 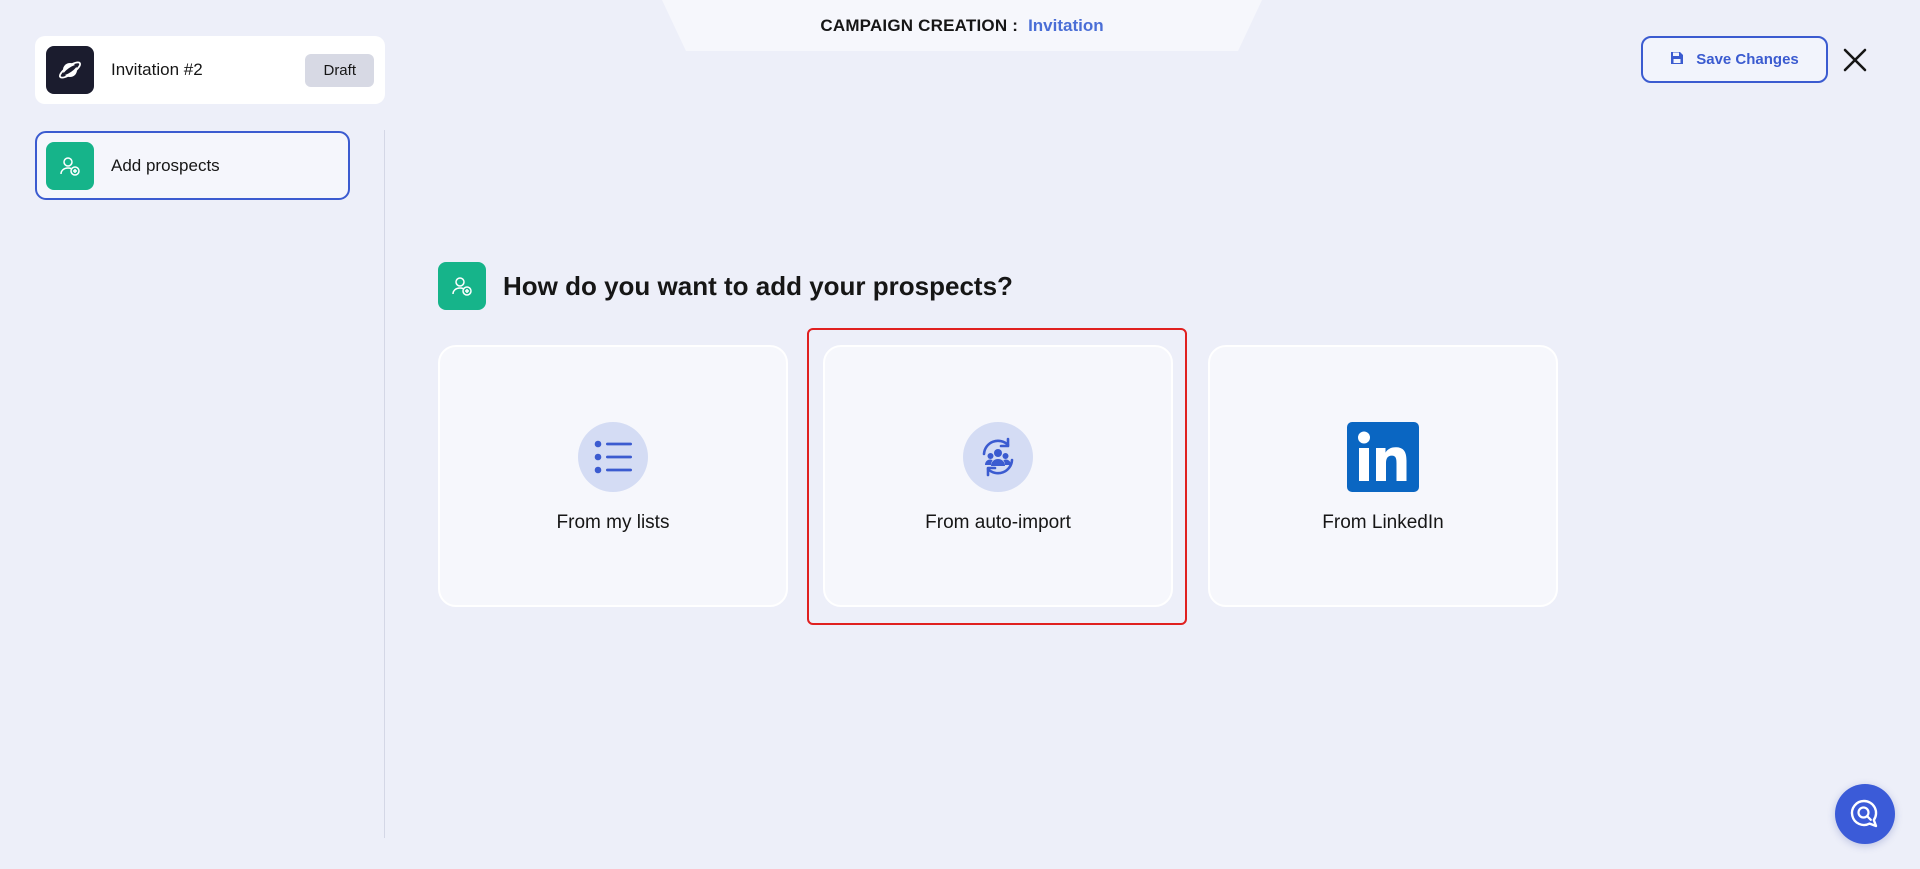 I want to click on question-heading: How do you want to add your prospects?, so click(x=725, y=286).